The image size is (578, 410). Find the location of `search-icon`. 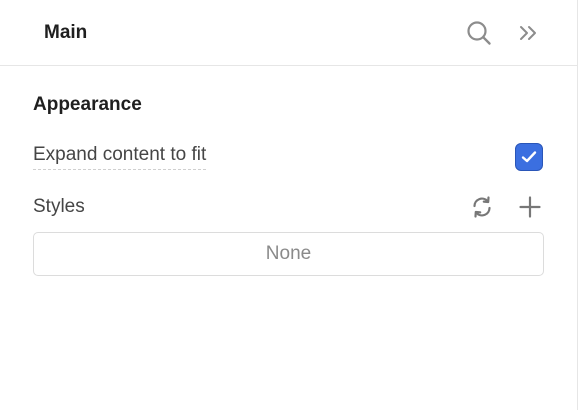

search-icon is located at coordinates (479, 32).